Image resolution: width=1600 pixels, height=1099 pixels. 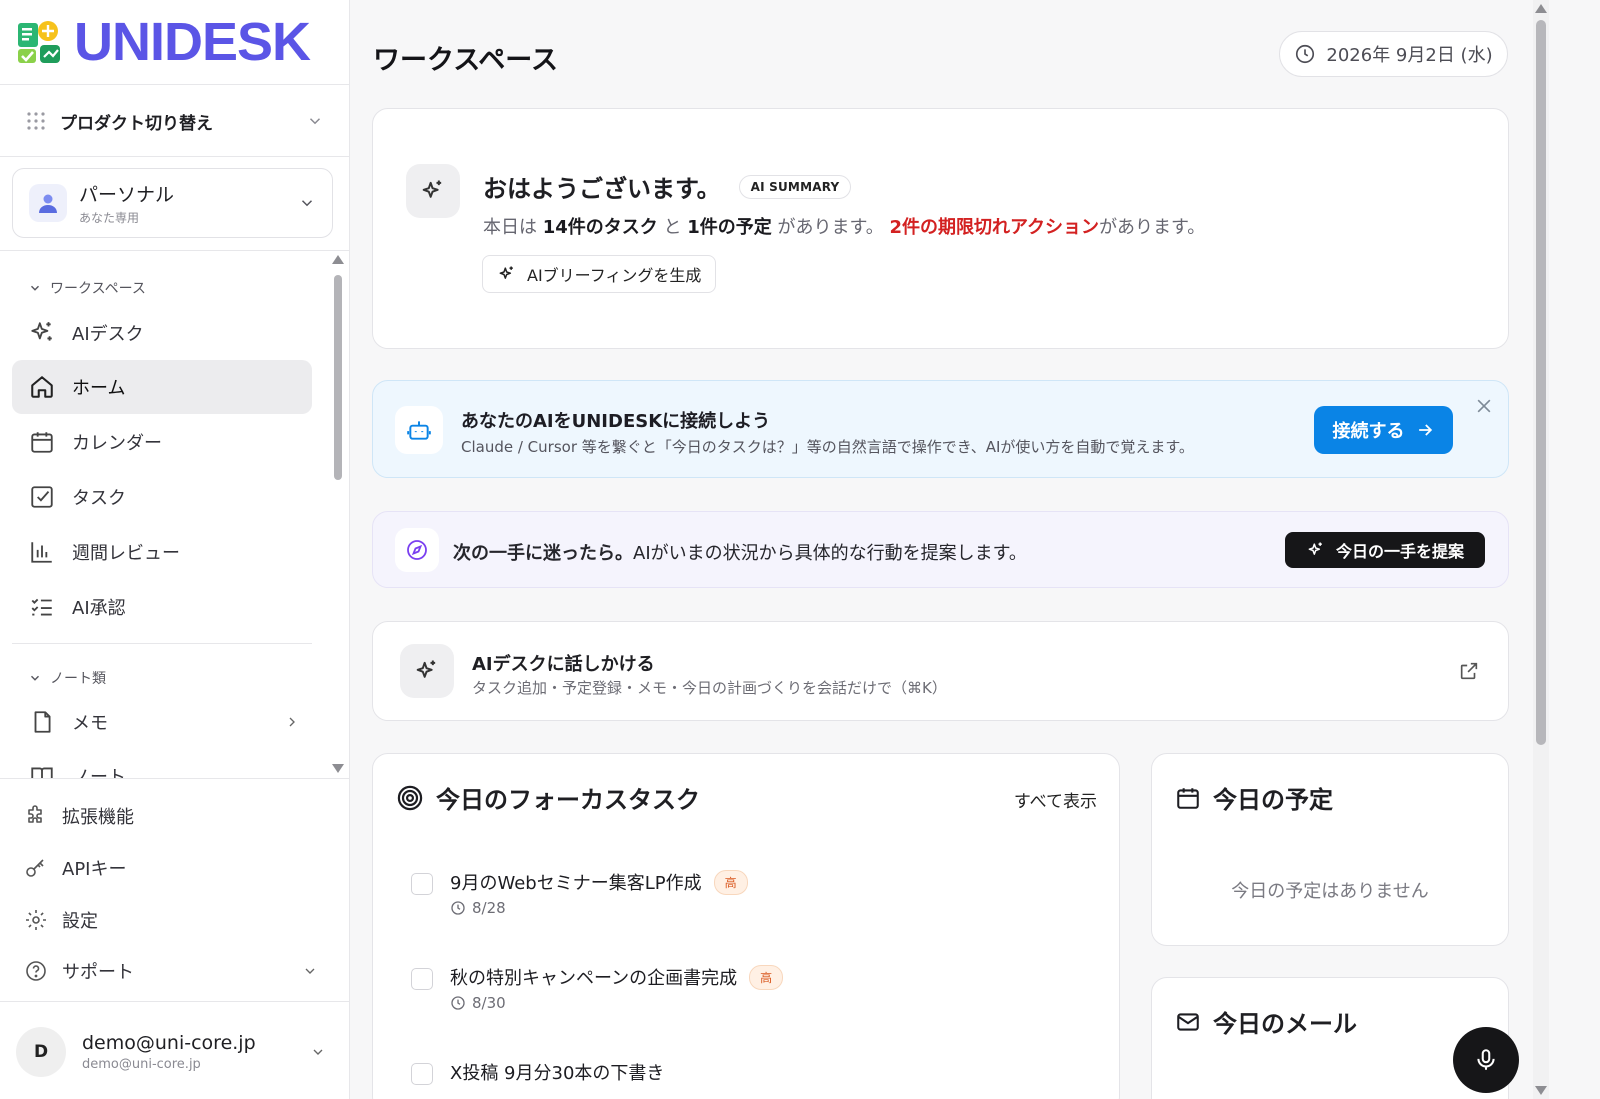 What do you see at coordinates (576, 883) in the screenshot?
I see `task-title: 9月のWebセミナー集客LP作成` at bounding box center [576, 883].